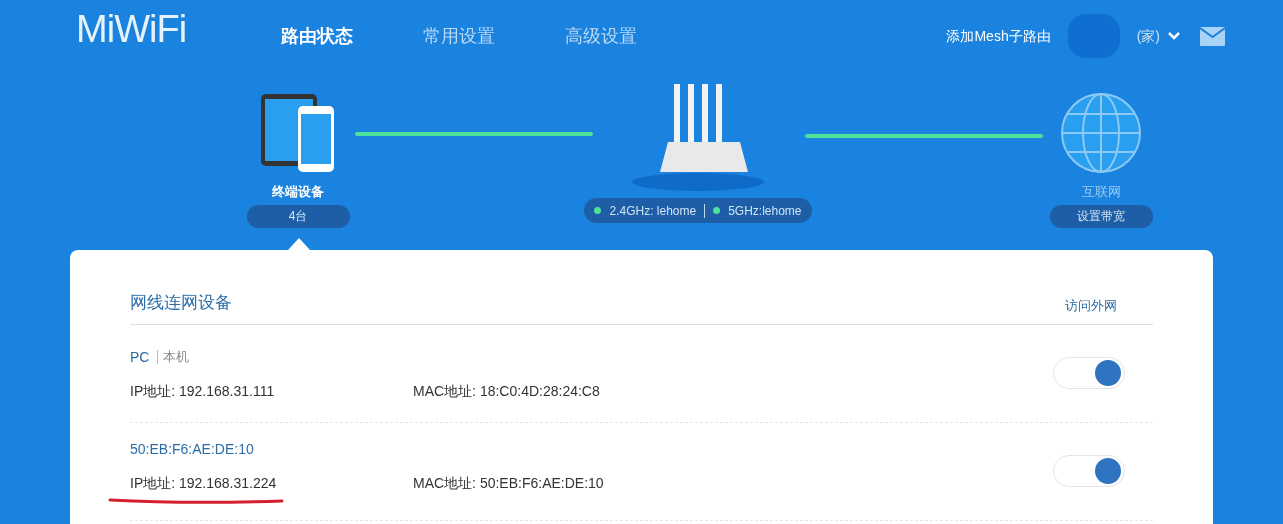  Describe the element at coordinates (765, 210) in the screenshot. I see `wifi-band-label: 5GHz:lehome` at that location.